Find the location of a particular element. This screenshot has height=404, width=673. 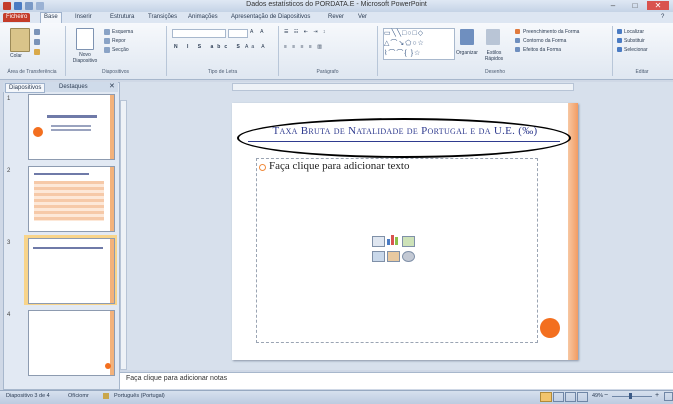

zoom-in-button: + is located at coordinates (657, 395).